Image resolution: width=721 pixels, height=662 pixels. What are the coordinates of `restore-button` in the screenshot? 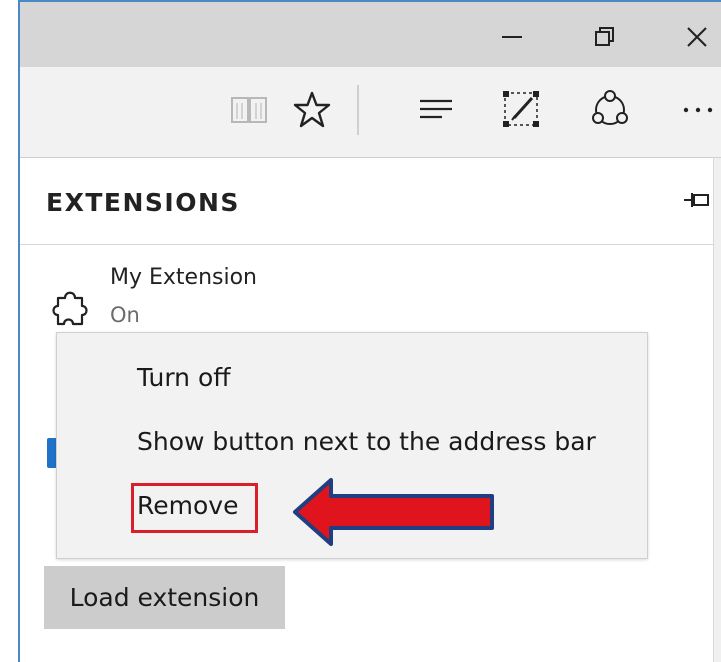 It's located at (605, 37).